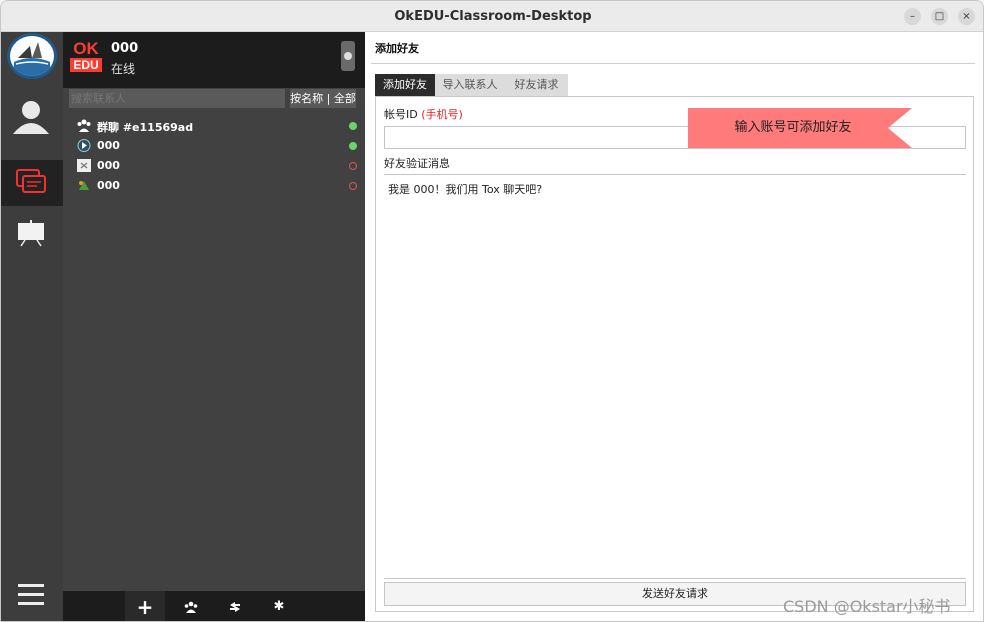 Image resolution: width=984 pixels, height=622 pixels. What do you see at coordinates (84, 125) in the screenshot?
I see `group-icon` at bounding box center [84, 125].